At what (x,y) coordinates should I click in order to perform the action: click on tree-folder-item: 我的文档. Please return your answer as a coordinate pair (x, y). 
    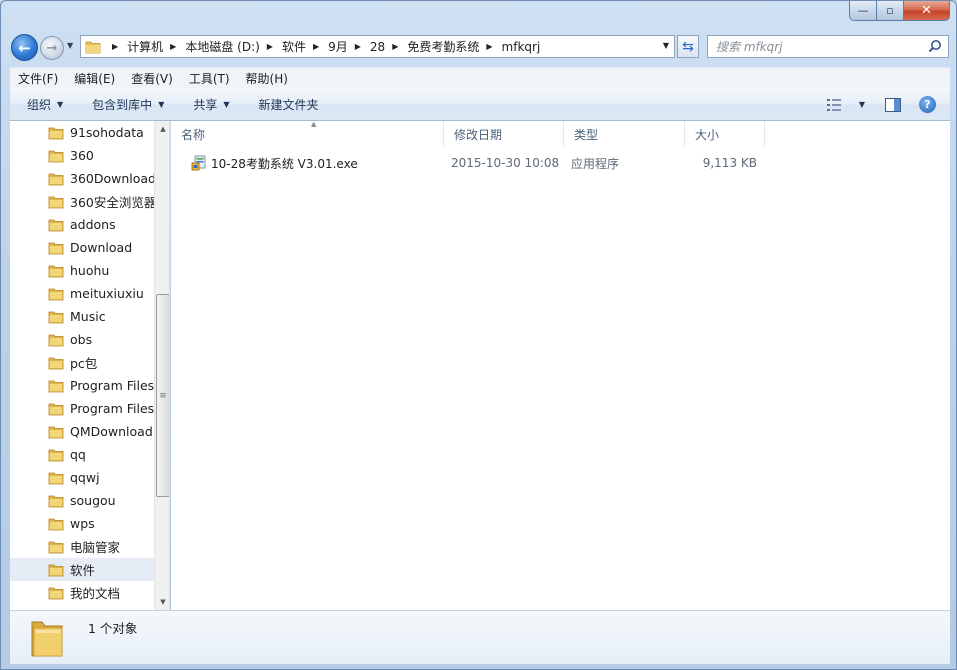
    Looking at the image, I should click on (82, 592).